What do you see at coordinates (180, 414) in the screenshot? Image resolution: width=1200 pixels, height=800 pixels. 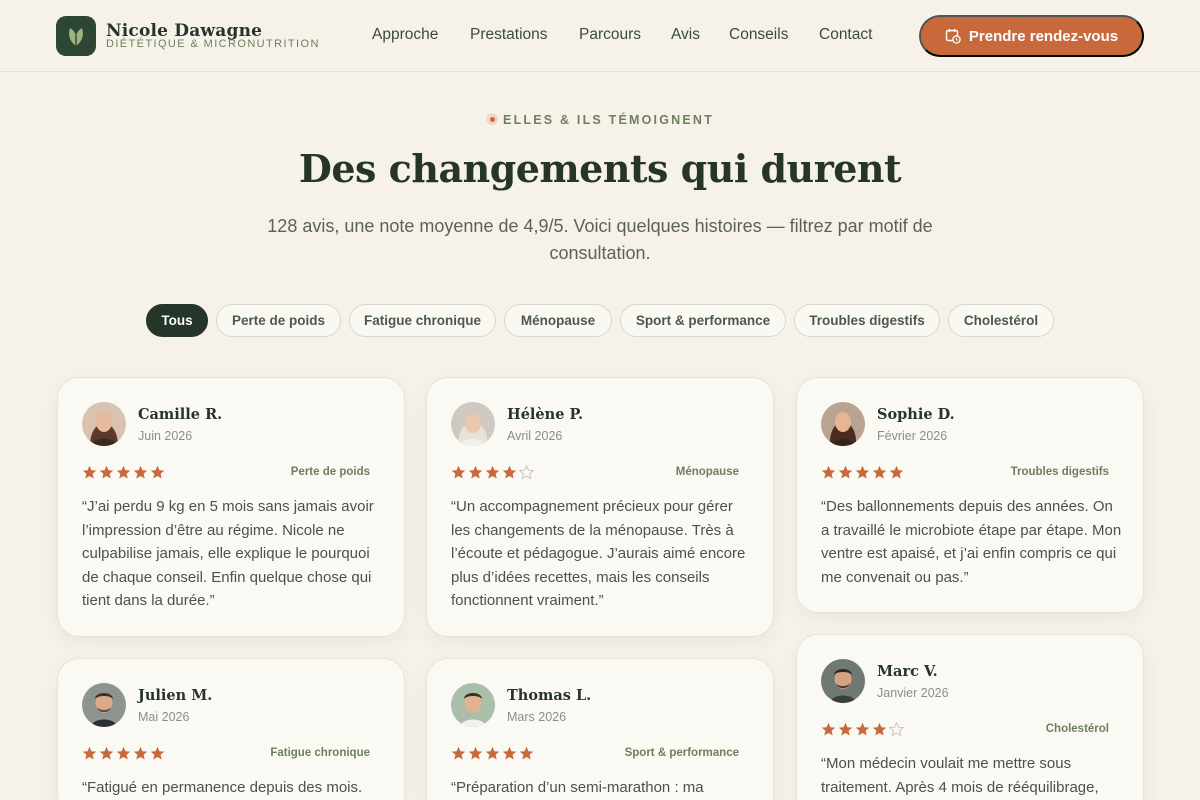 I see `reviewer-name: Camille R.` at bounding box center [180, 414].